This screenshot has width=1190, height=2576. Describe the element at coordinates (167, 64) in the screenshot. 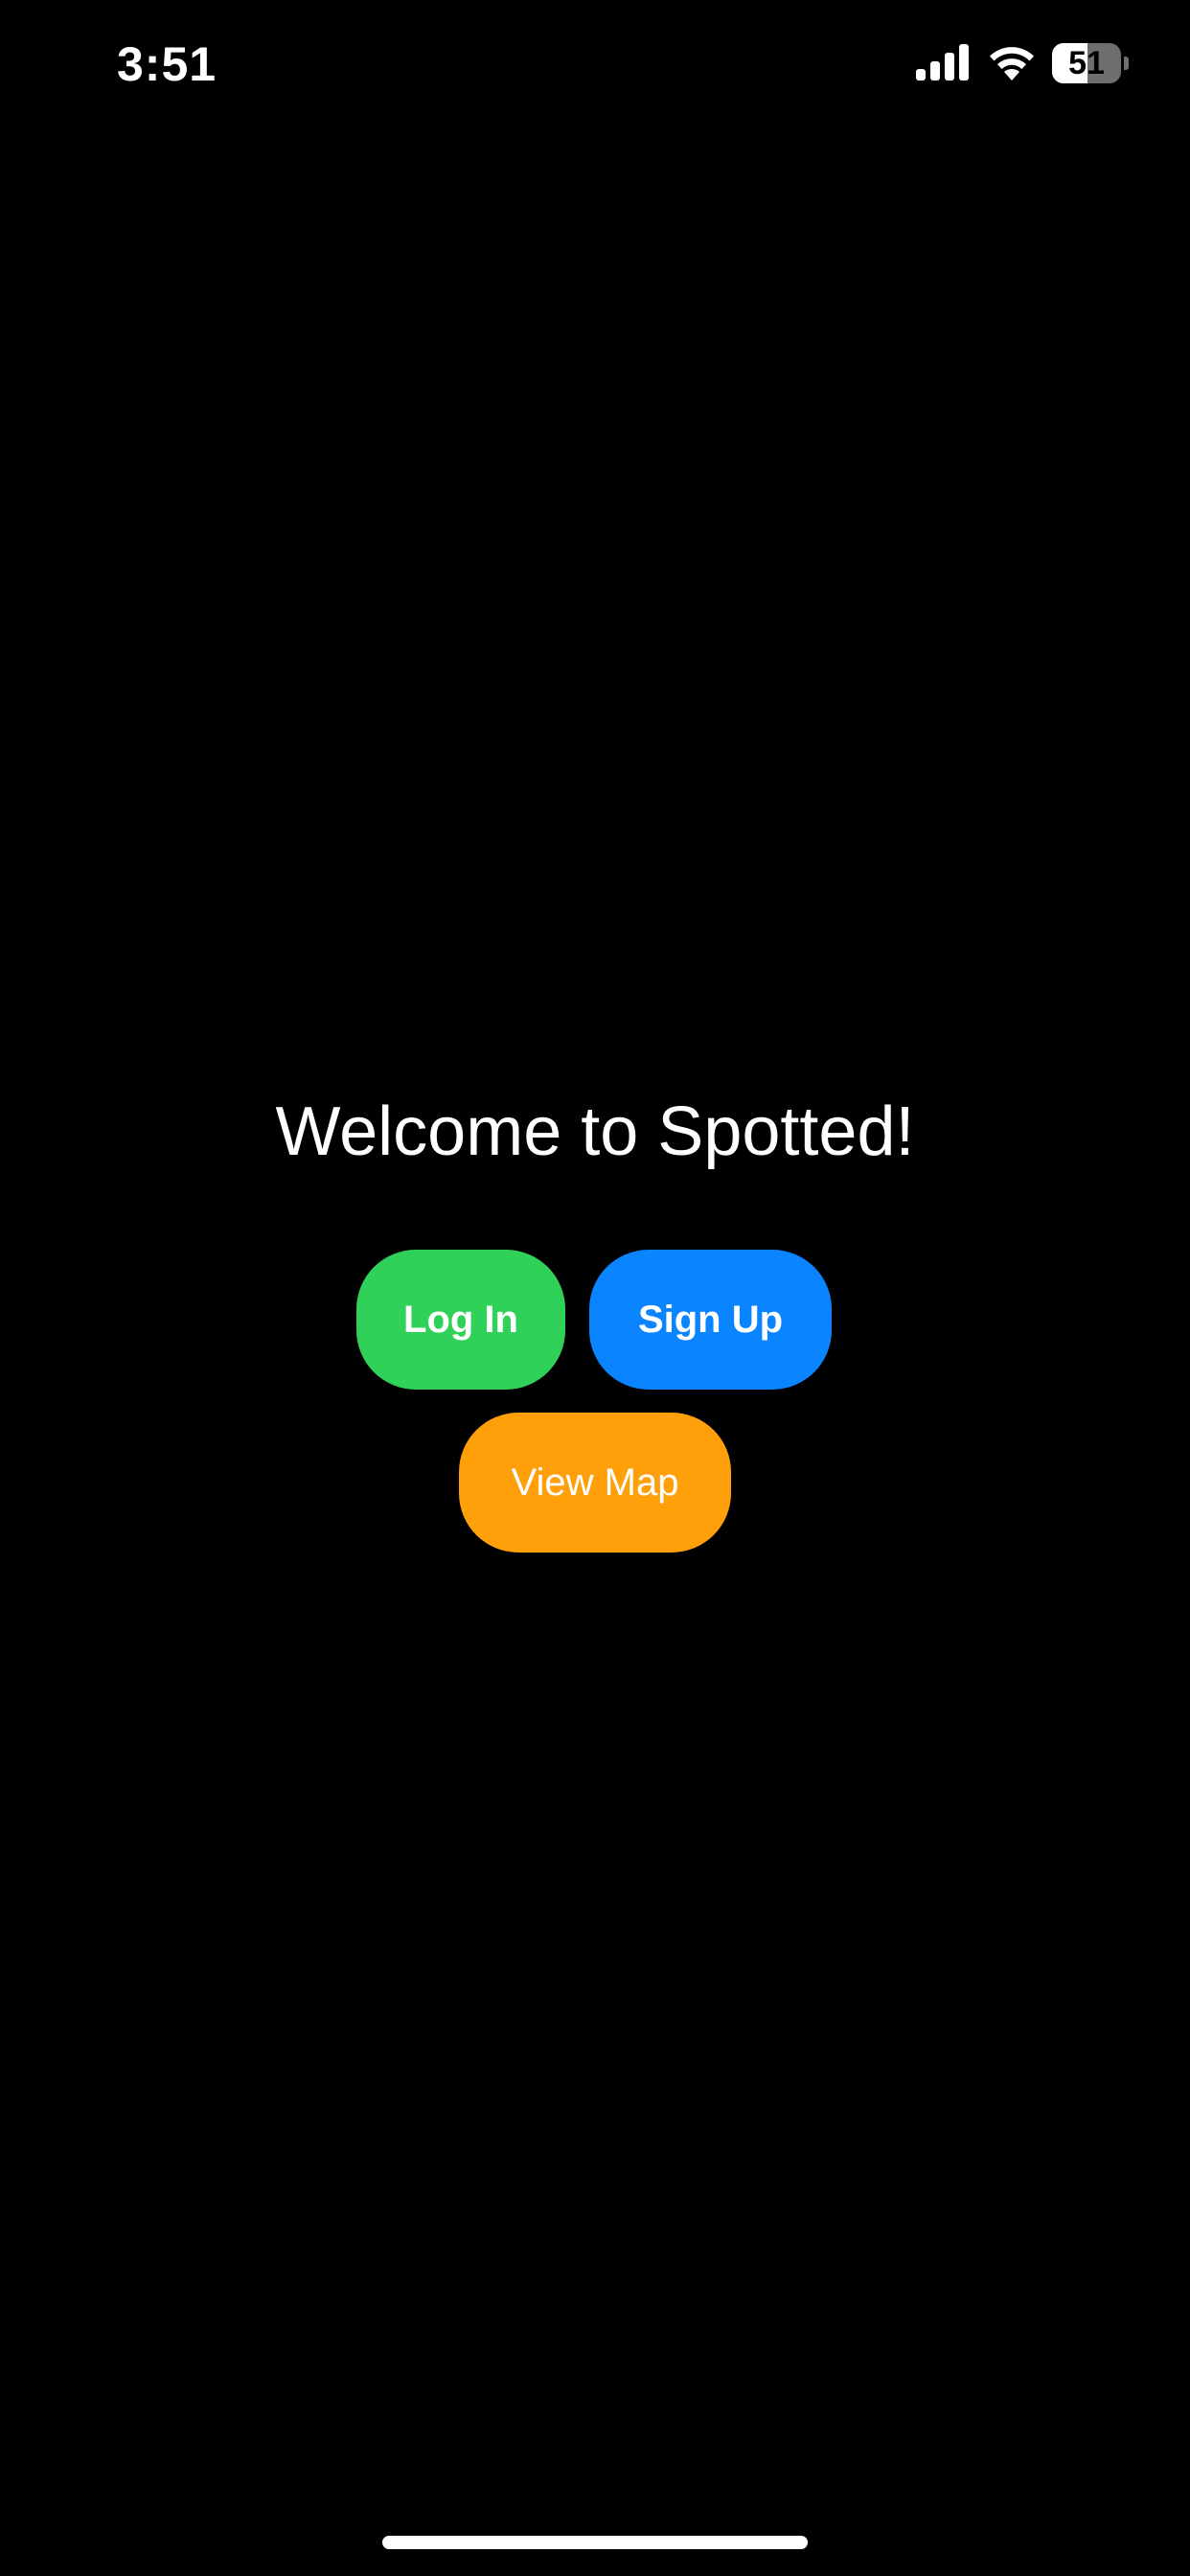

I see `status-time: 3:51` at that location.